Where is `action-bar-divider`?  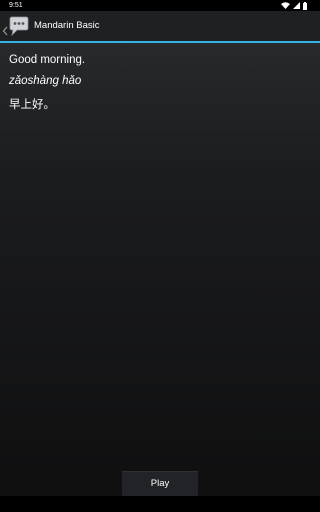
action-bar-divider is located at coordinates (160, 42).